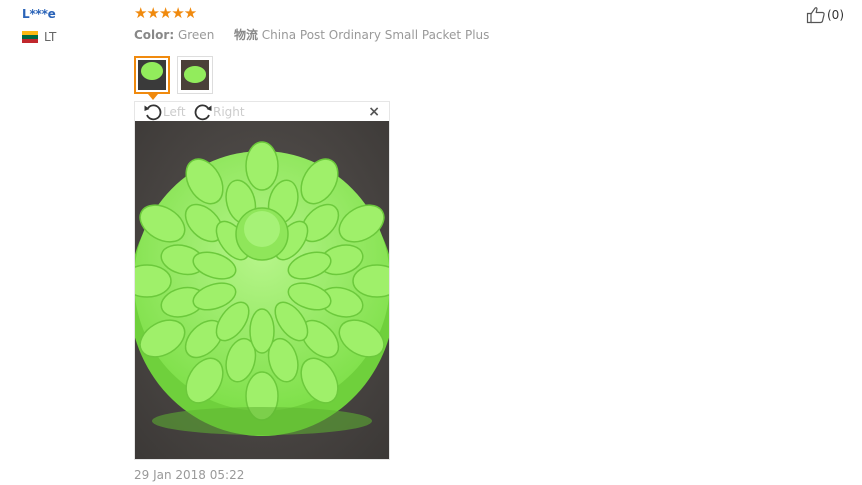 The height and width of the screenshot is (485, 862). What do you see at coordinates (50, 37) in the screenshot?
I see `reviewer-country: LT` at bounding box center [50, 37].